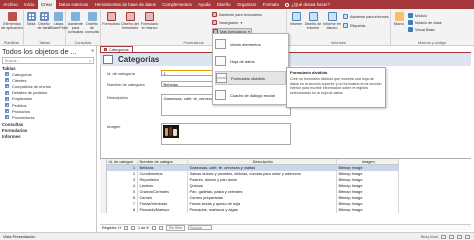 The image size is (474, 240). I want to click on tab-ayuda: Ayuda, so click(204, 4).